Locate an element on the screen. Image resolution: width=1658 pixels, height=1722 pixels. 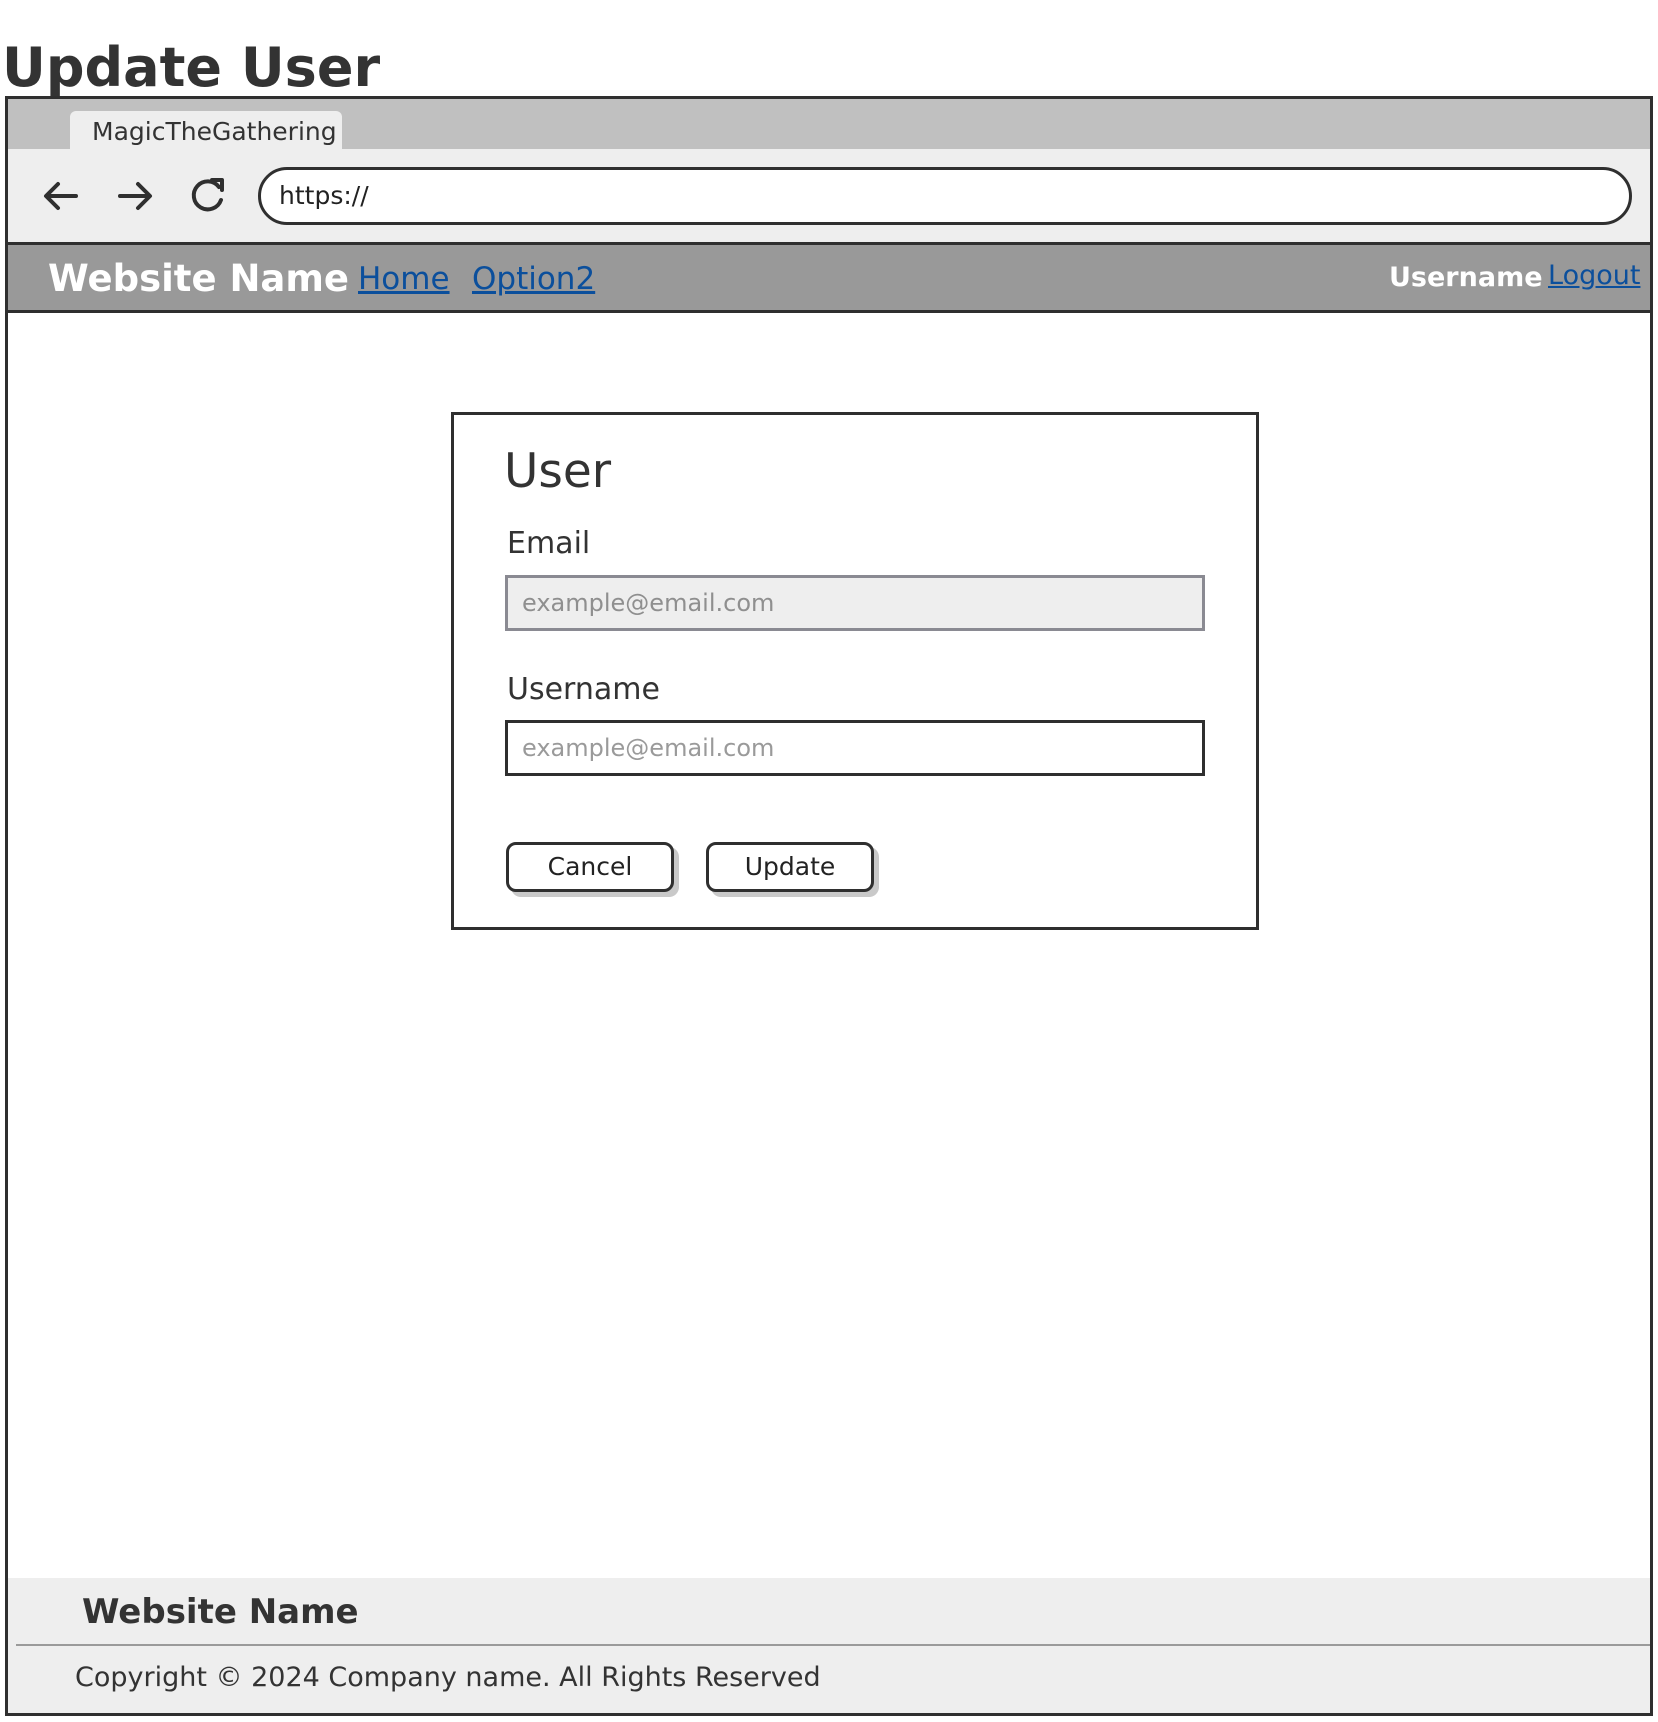
update-button: Update is located at coordinates (790, 867).